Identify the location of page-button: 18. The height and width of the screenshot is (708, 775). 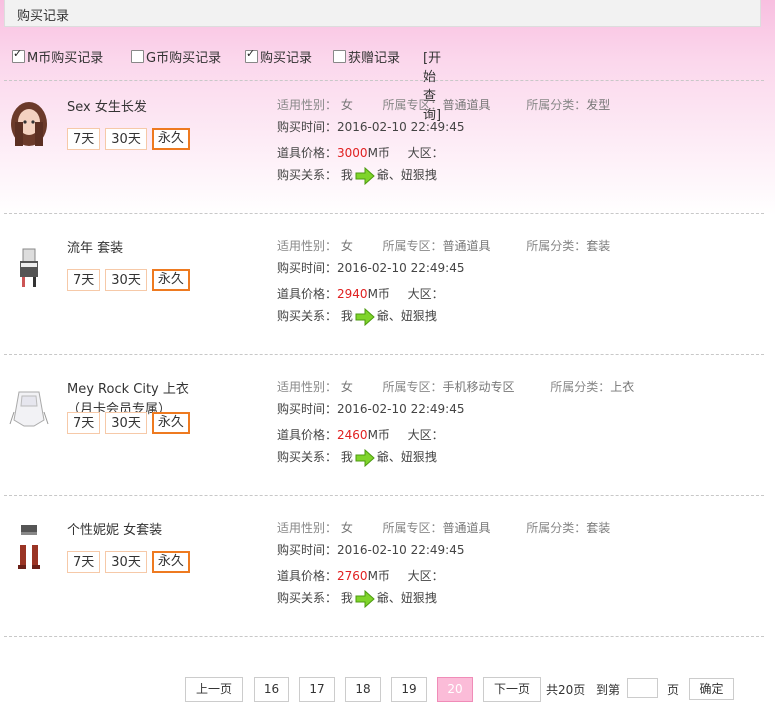
(363, 689).